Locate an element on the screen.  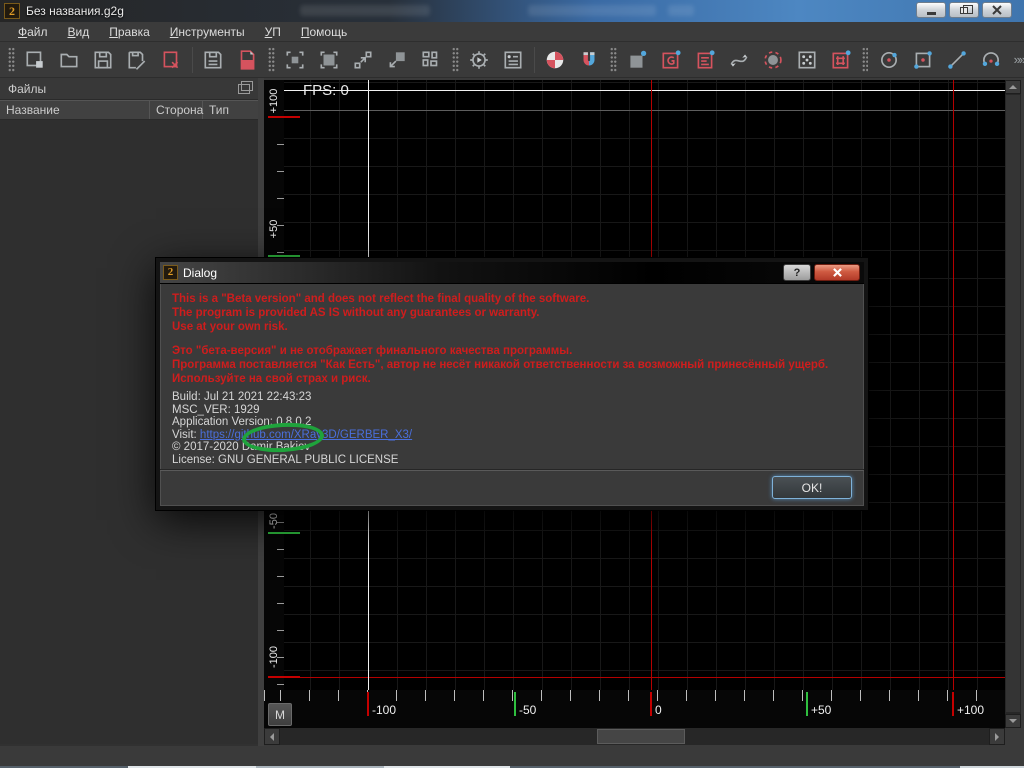
zoom-in-button is located at coordinates (397, 60).